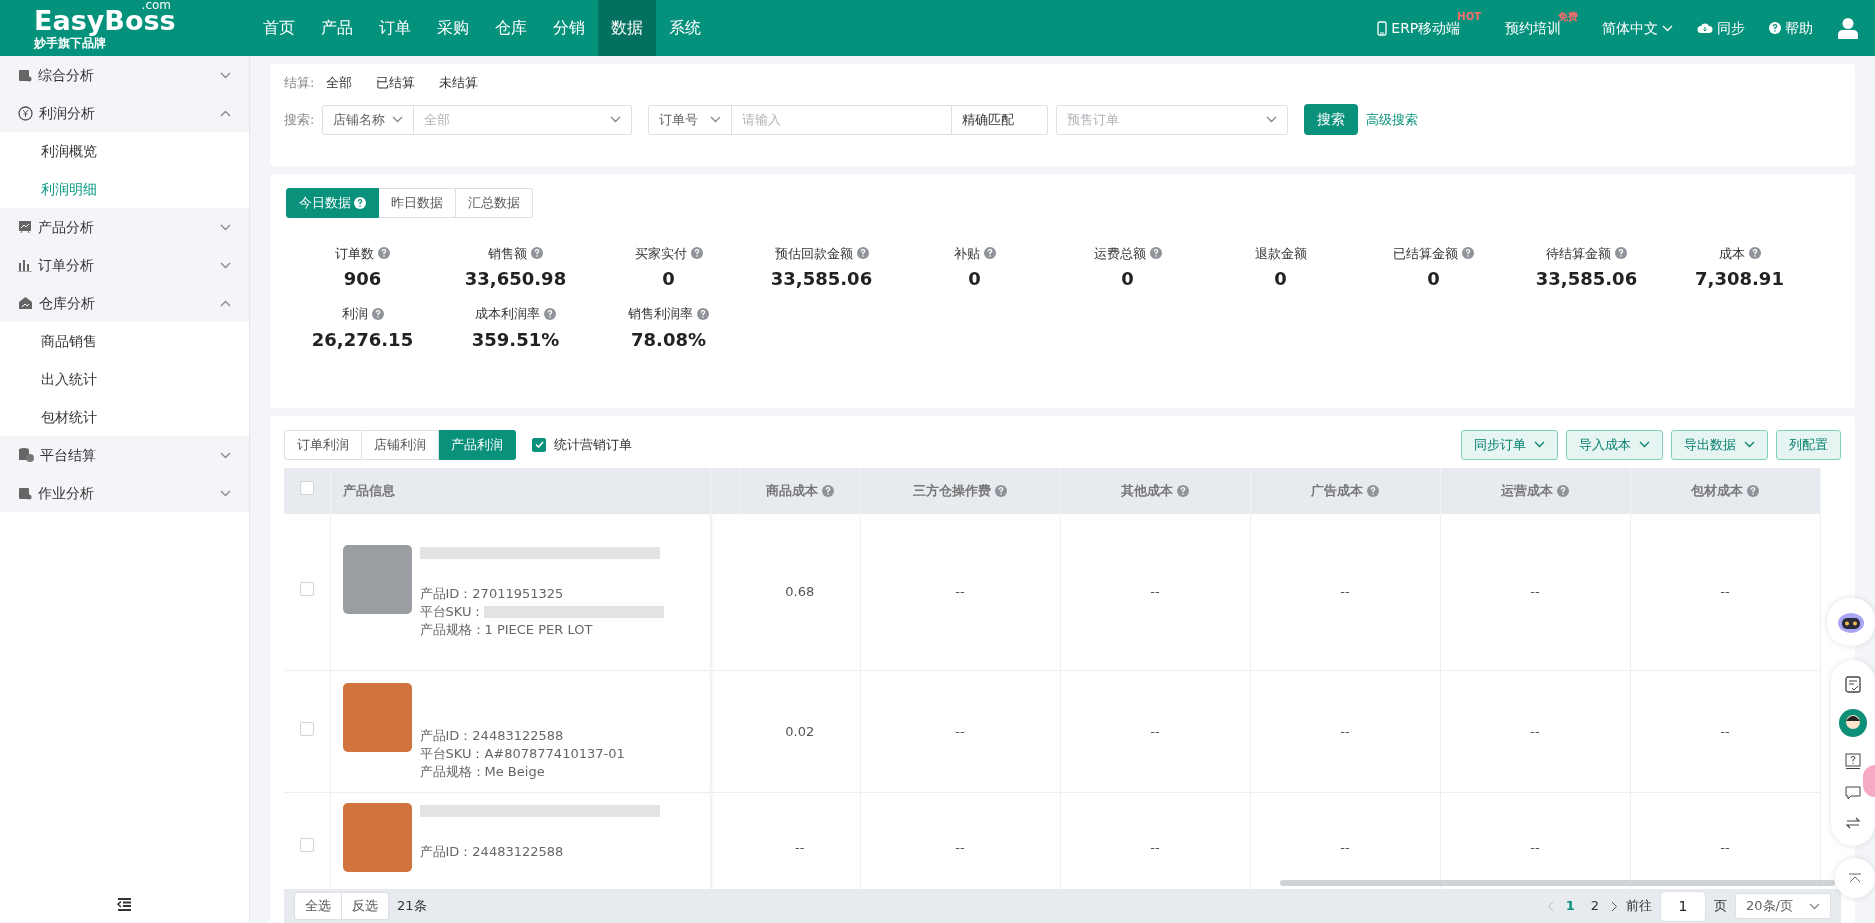  Describe the element at coordinates (1639, 906) in the screenshot. I see `goto-label: 前往` at that location.